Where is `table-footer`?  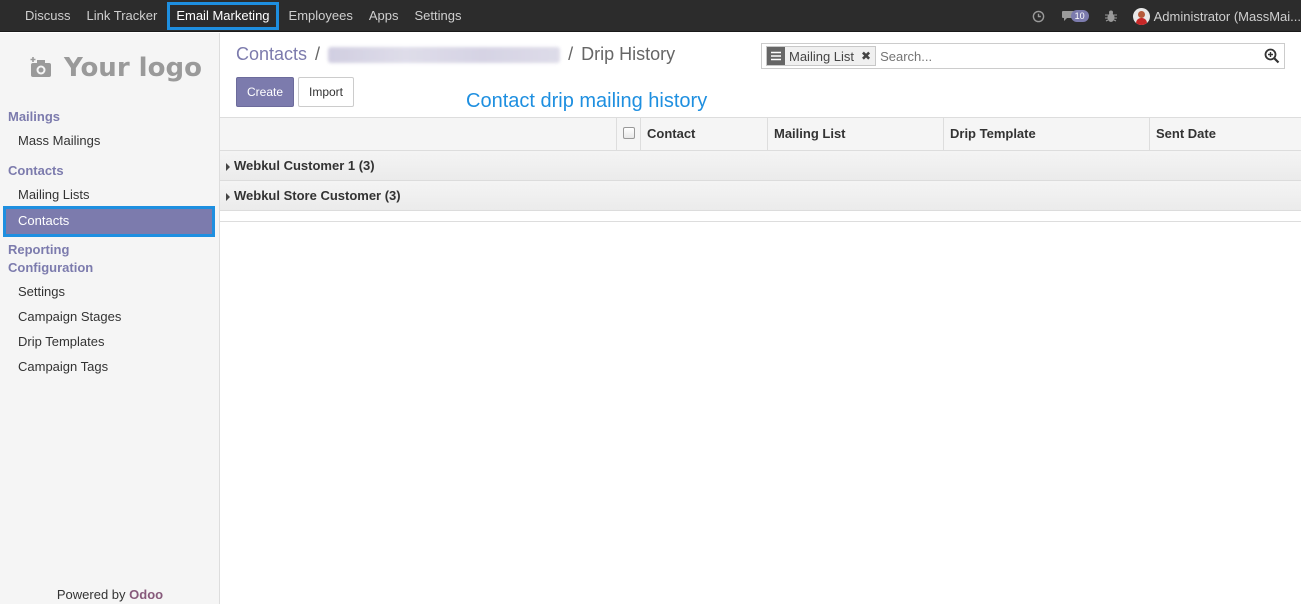 table-footer is located at coordinates (760, 216).